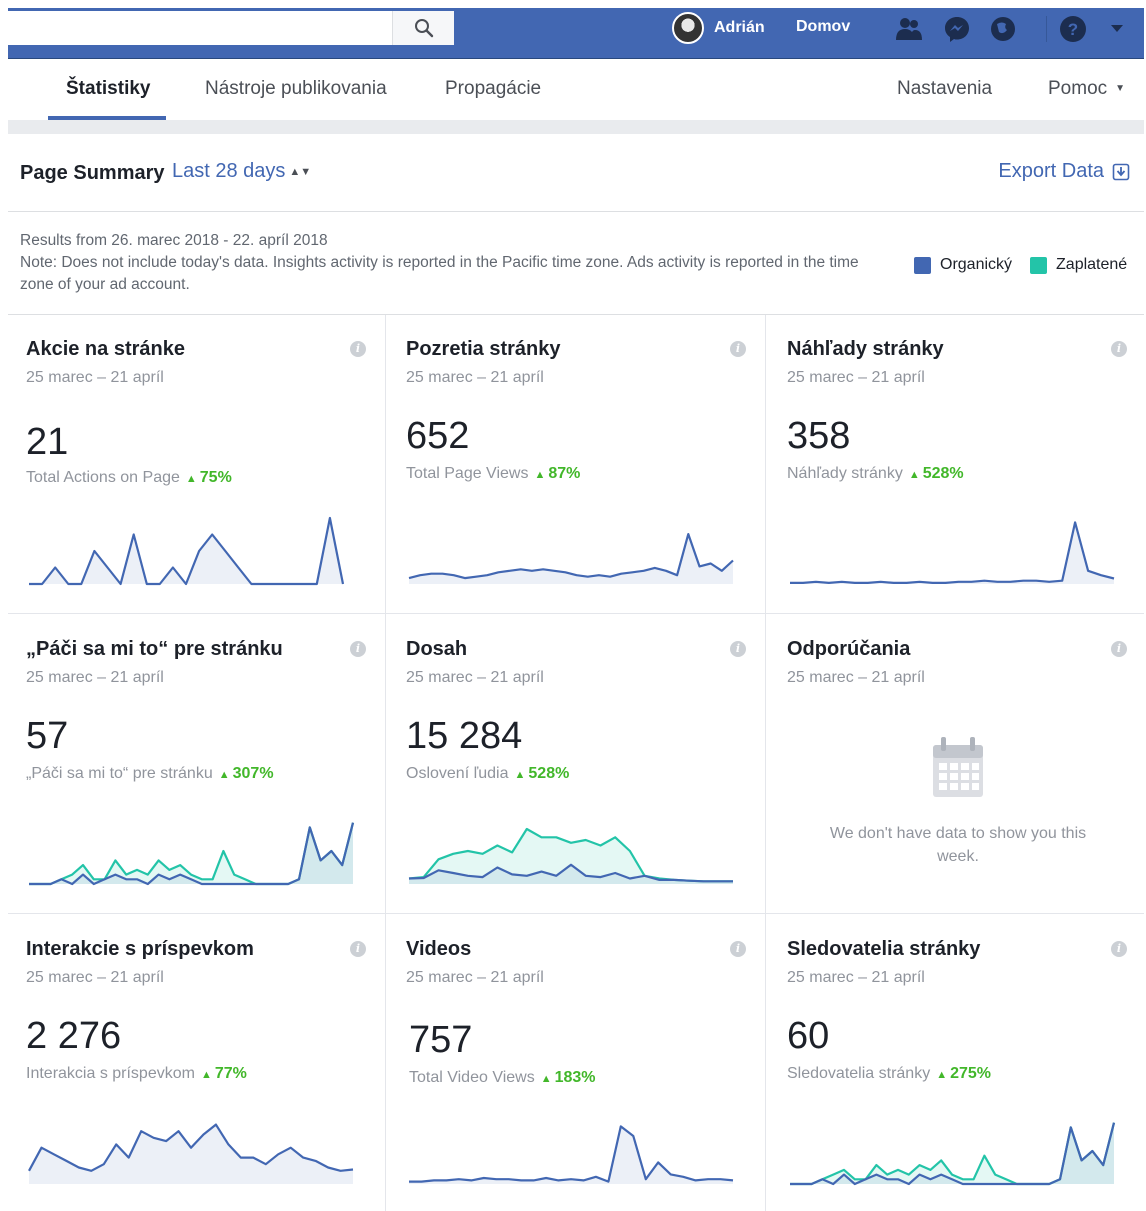 The width and height of the screenshot is (1146, 1211). I want to click on card-metric-label: Sledovatelia stránky, so click(859, 1073).